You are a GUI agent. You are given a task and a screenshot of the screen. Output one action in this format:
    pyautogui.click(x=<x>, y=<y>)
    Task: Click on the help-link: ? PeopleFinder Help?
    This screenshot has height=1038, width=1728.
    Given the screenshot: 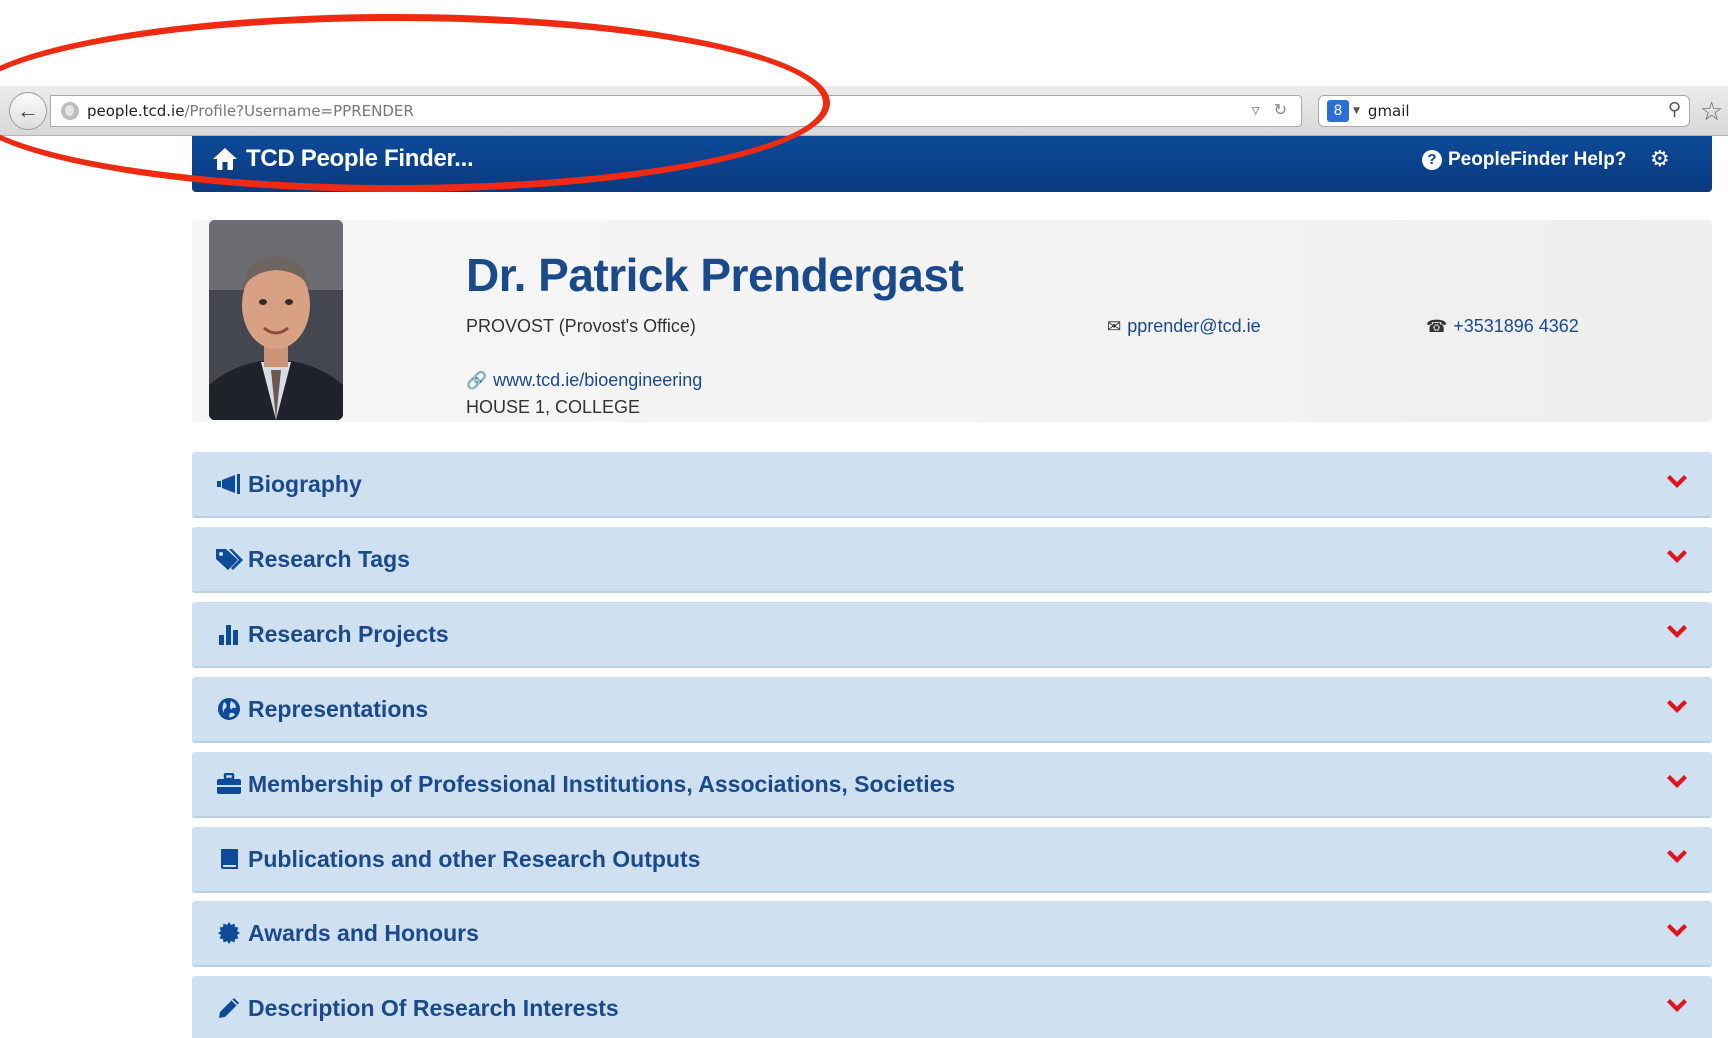 What is the action you would take?
    pyautogui.click(x=1524, y=160)
    